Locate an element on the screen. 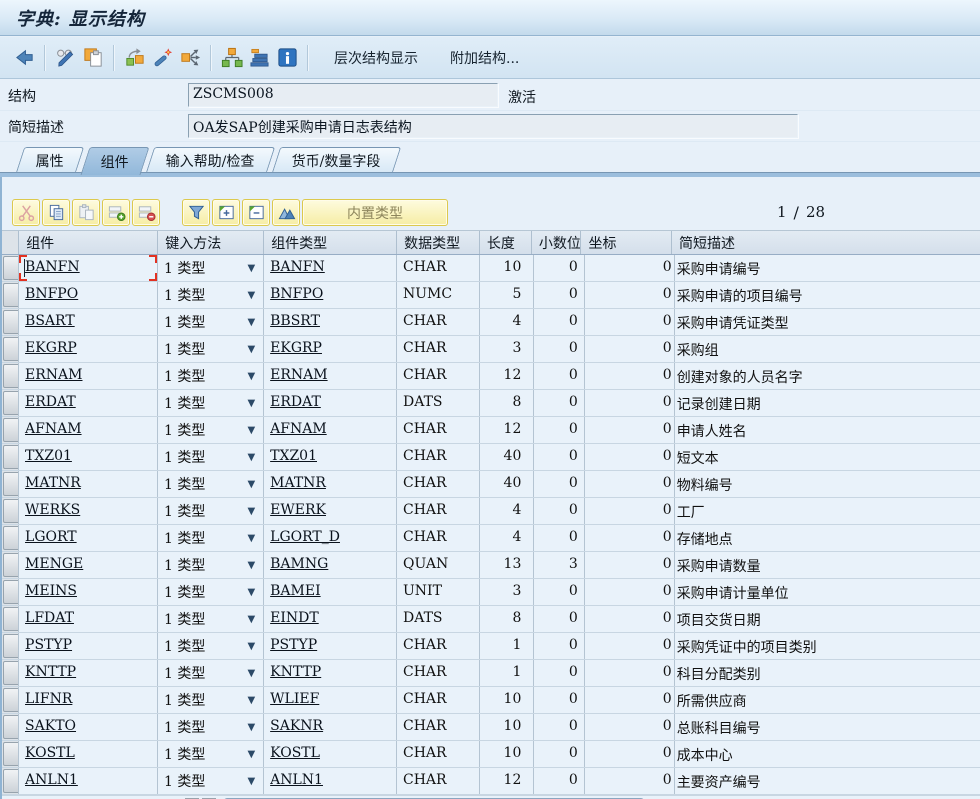 The image size is (980, 799). filter-icon is located at coordinates (196, 212).